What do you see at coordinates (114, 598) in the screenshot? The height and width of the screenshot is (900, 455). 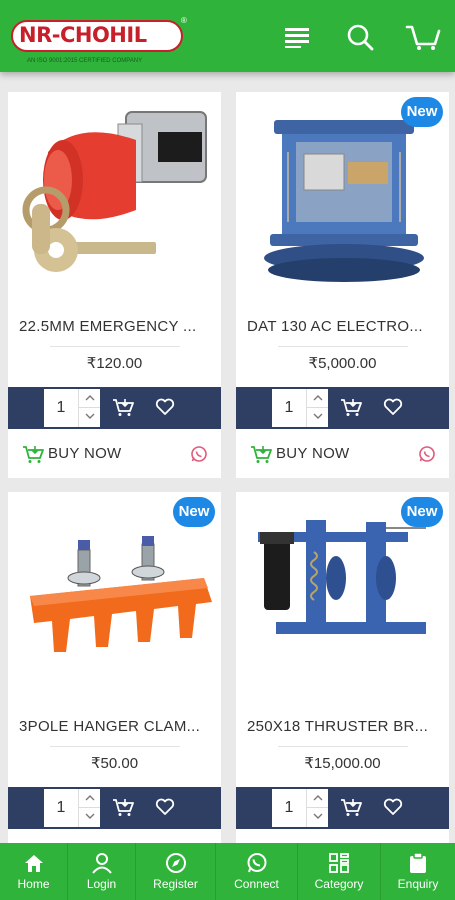 I see `product-image-hanger-clamp: New` at bounding box center [114, 598].